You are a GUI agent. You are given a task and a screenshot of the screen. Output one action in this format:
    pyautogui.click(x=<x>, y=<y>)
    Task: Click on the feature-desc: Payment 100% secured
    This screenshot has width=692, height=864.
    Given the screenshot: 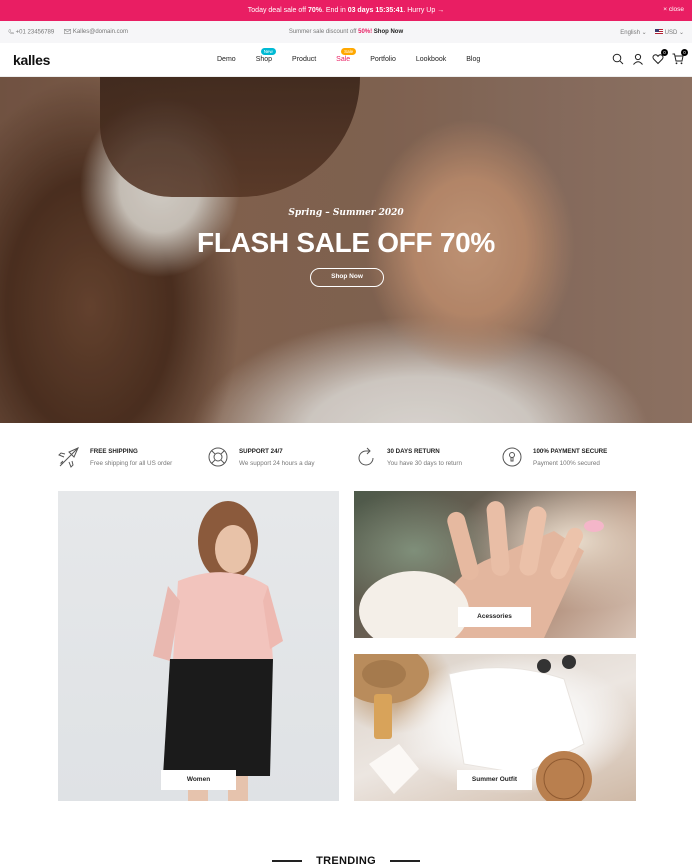 What is the action you would take?
    pyautogui.click(x=566, y=463)
    